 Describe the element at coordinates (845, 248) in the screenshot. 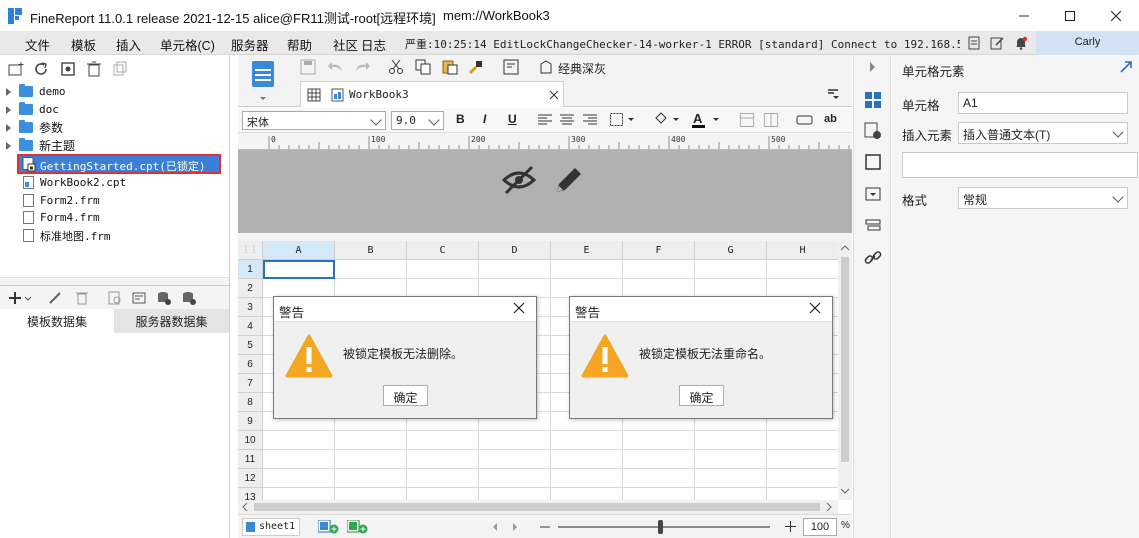

I see `scroll-up-icon` at that location.